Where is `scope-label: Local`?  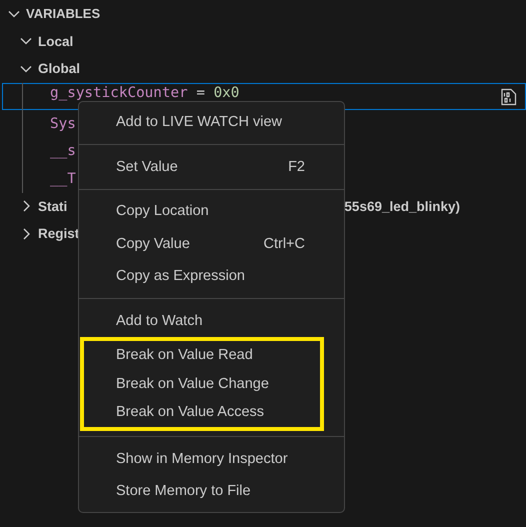
scope-label: Local is located at coordinates (56, 41).